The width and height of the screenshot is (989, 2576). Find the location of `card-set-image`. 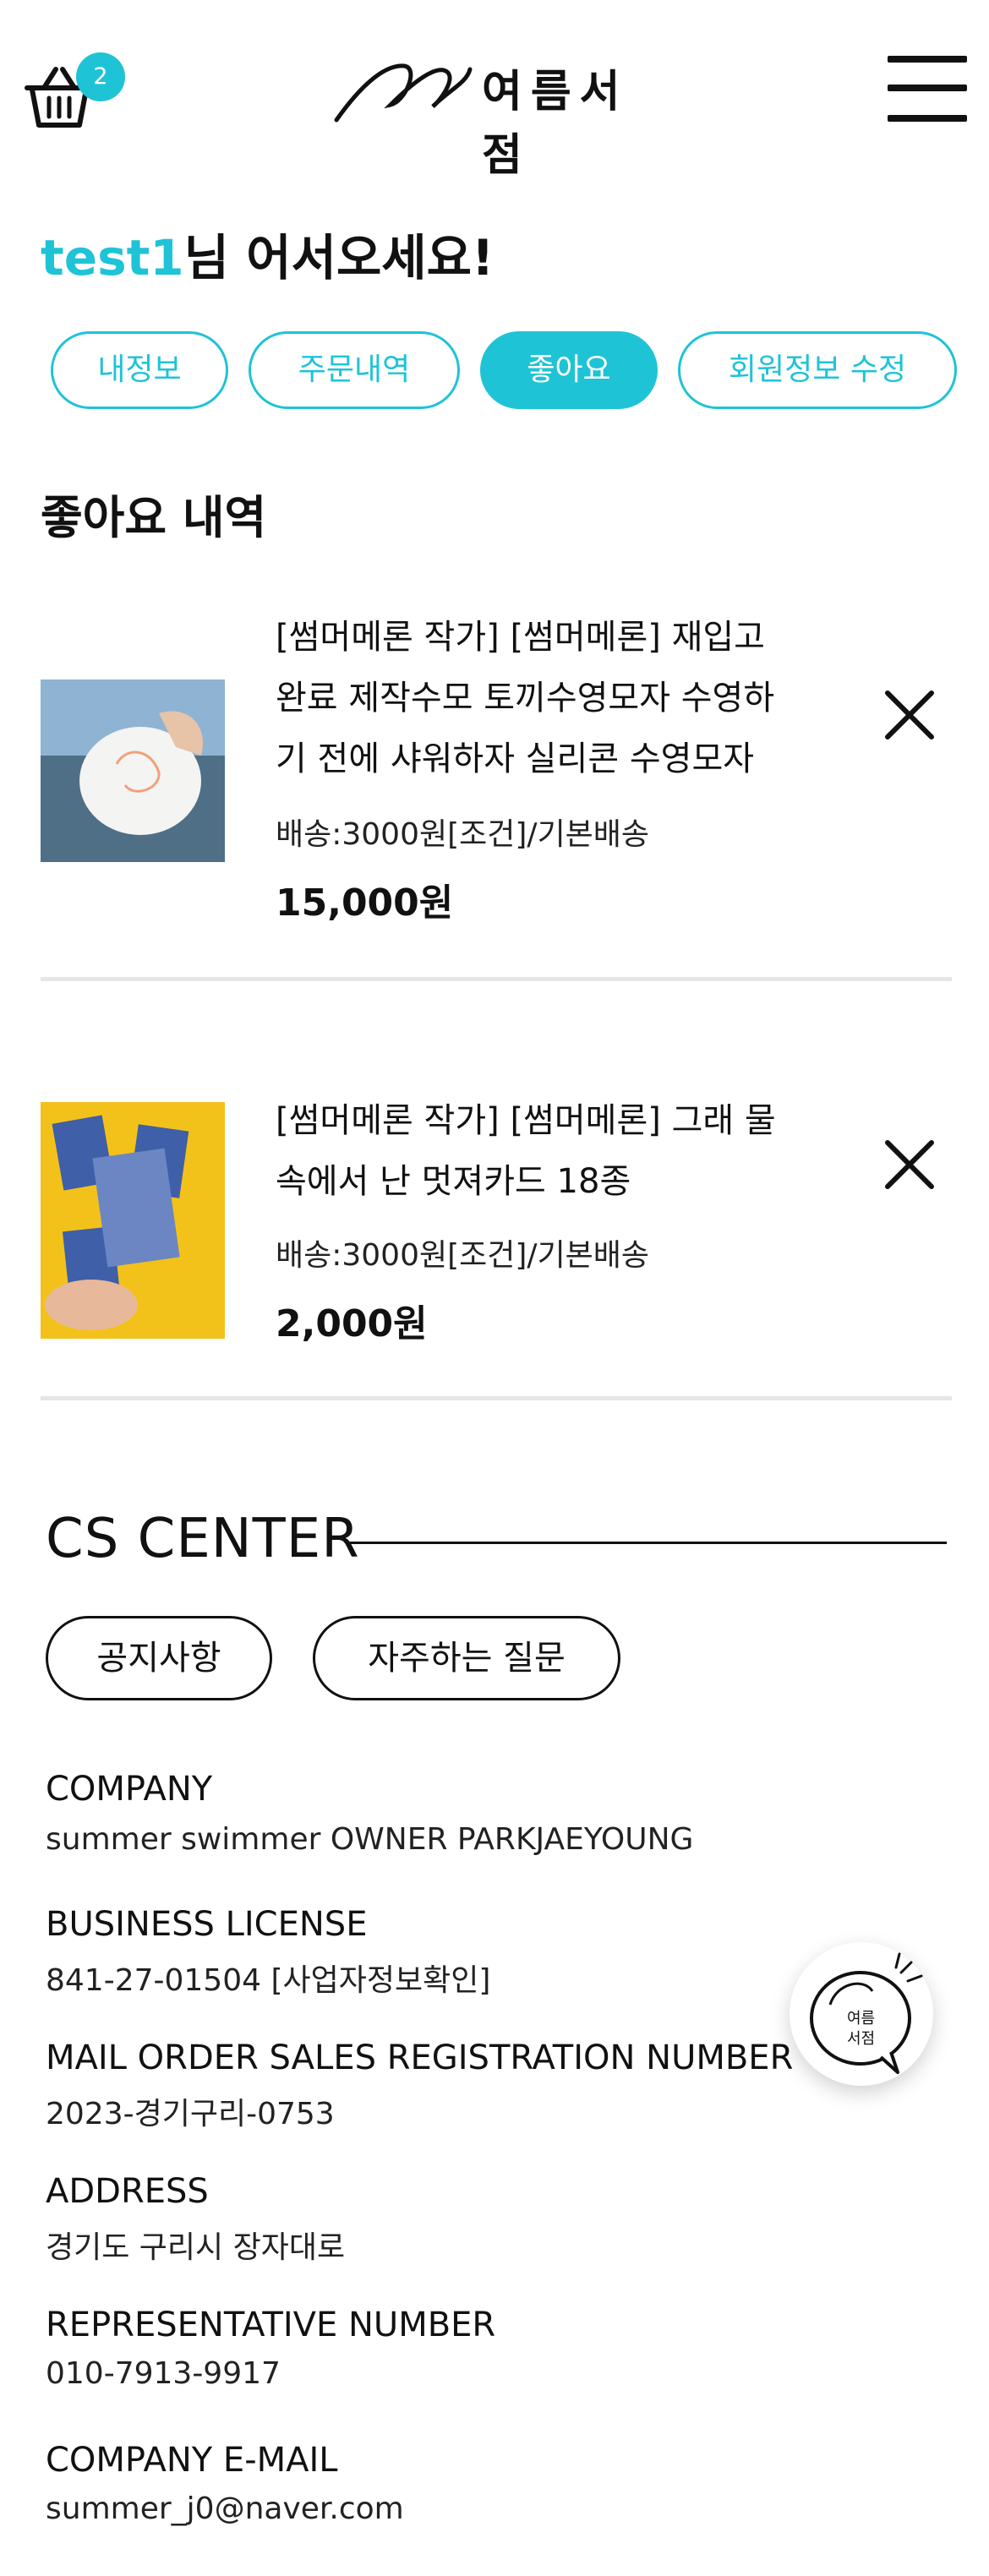

card-set-image is located at coordinates (133, 1220).